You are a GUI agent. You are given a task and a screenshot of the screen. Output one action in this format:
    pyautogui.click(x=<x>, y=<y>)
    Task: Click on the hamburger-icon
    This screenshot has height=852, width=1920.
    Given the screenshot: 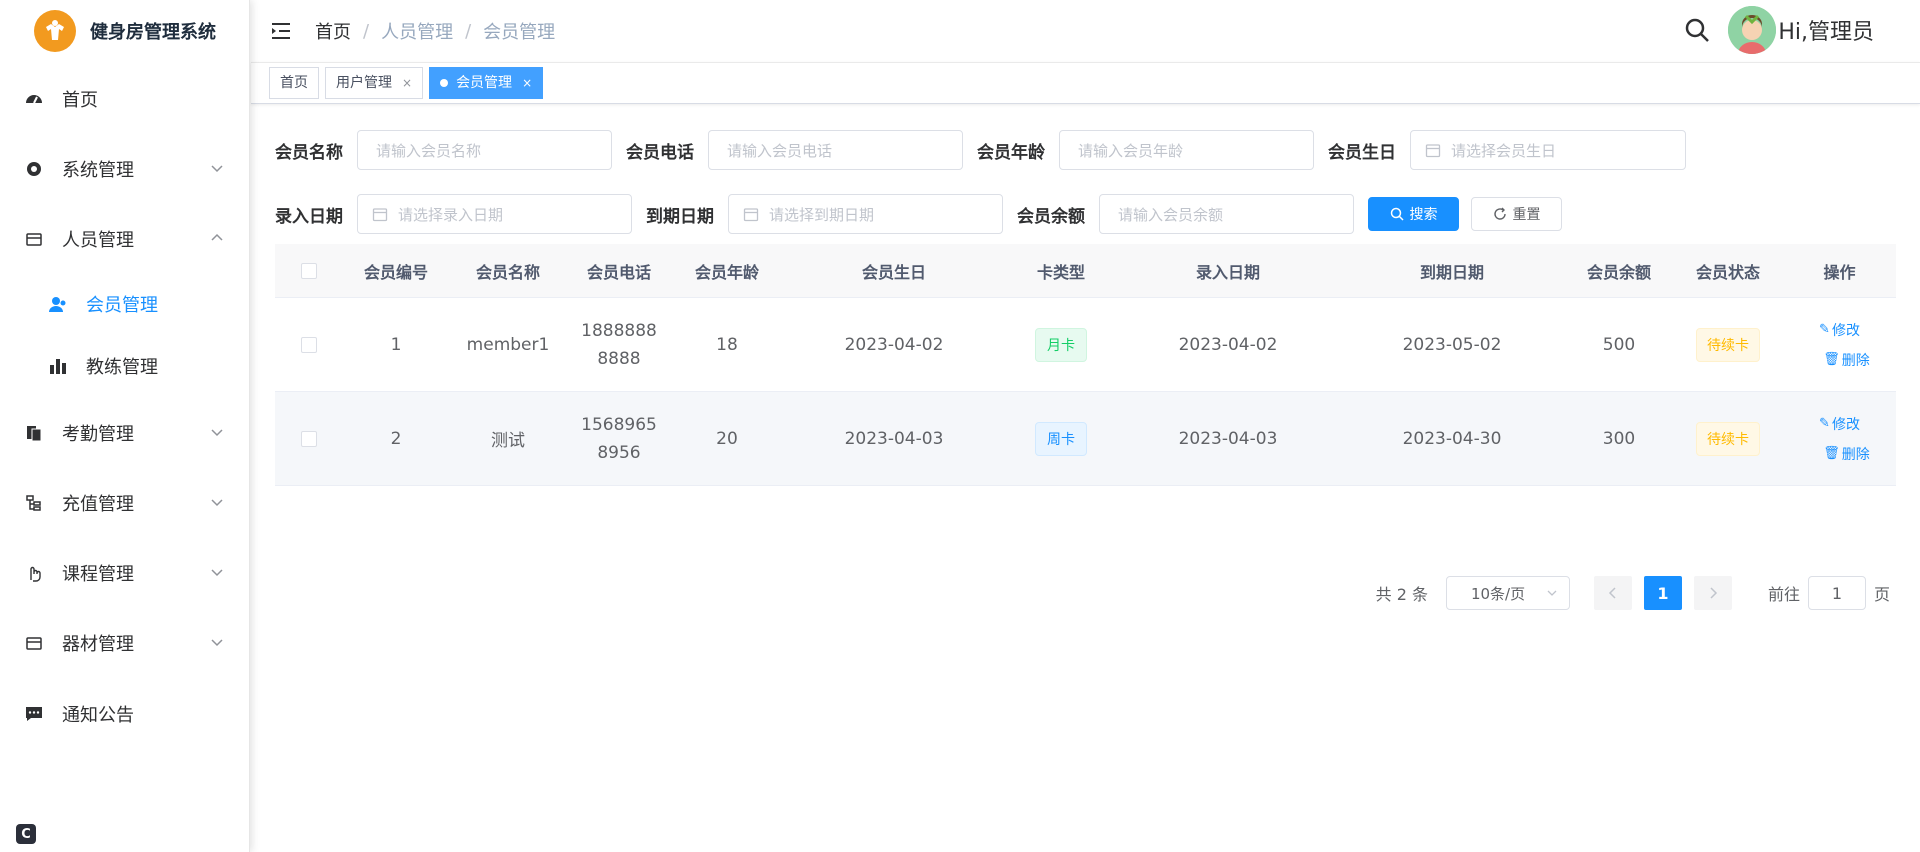 What is the action you would take?
    pyautogui.click(x=281, y=31)
    